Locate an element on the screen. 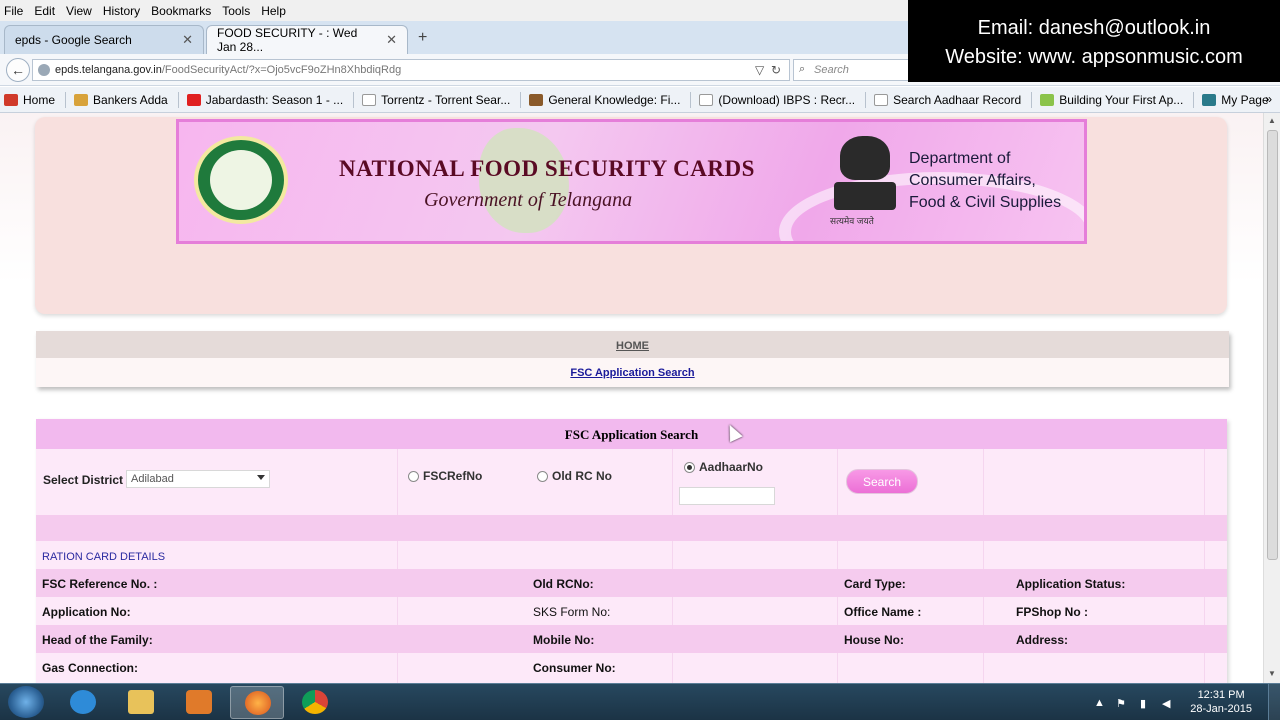 The image size is (1280, 720). application-no-label: Application No: is located at coordinates (86, 612).